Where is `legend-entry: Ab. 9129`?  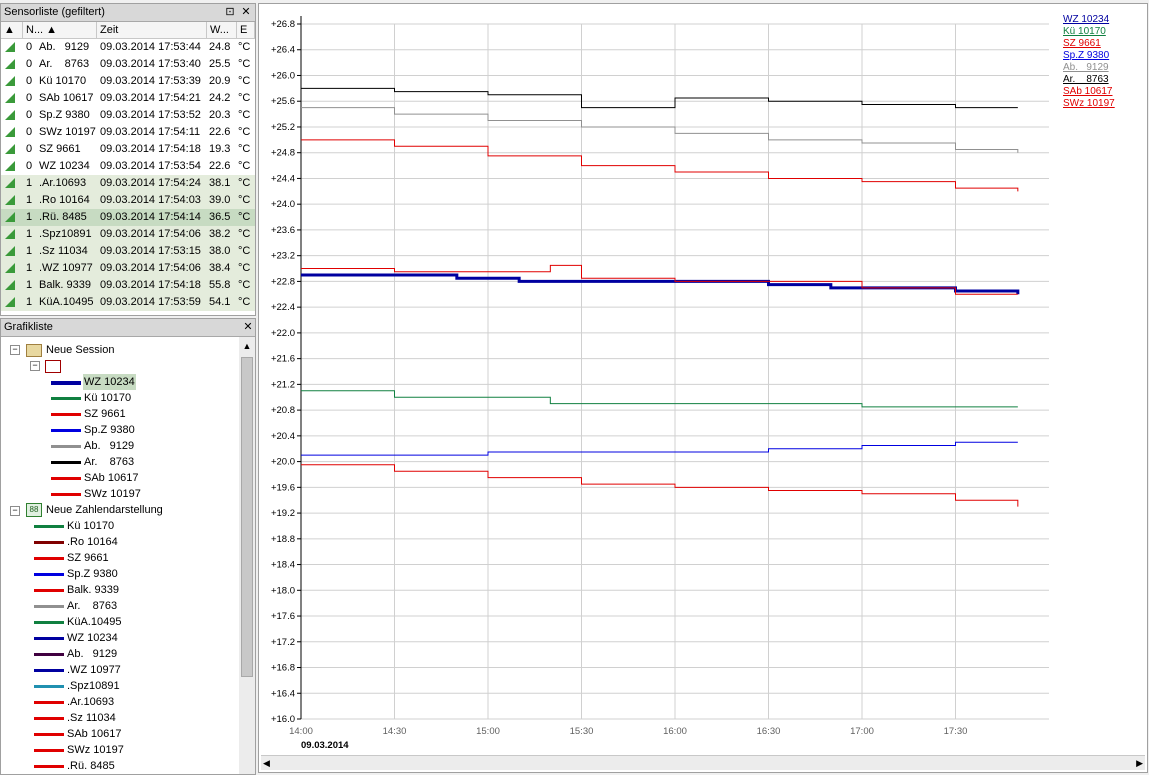 legend-entry: Ab. 9129 is located at coordinates (1103, 68).